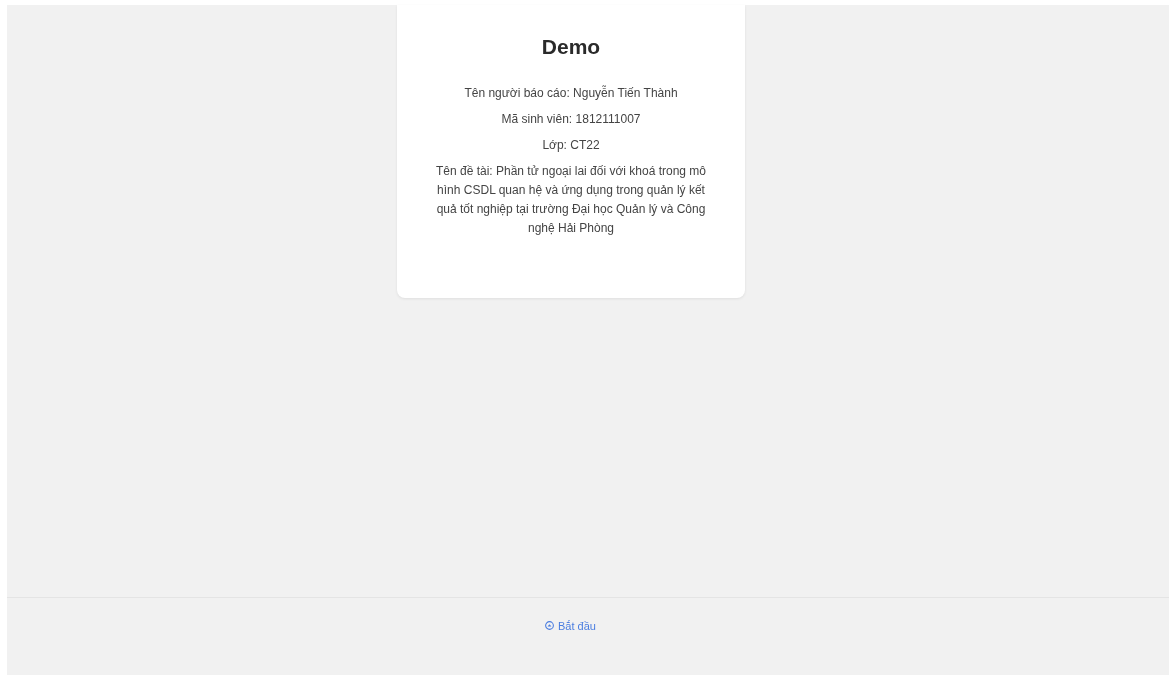 This screenshot has width=1169, height=675. Describe the element at coordinates (571, 200) in the screenshot. I see `info-text: Tên đề tài: Phần tử ngoại lai đối với khoá trong mô hình CSDL quan hệ và ứng dụng trong quản lý kết quả tốt nghiệp tại trường Đại học Quản lý và Công nghệ Hải Phòng` at that location.